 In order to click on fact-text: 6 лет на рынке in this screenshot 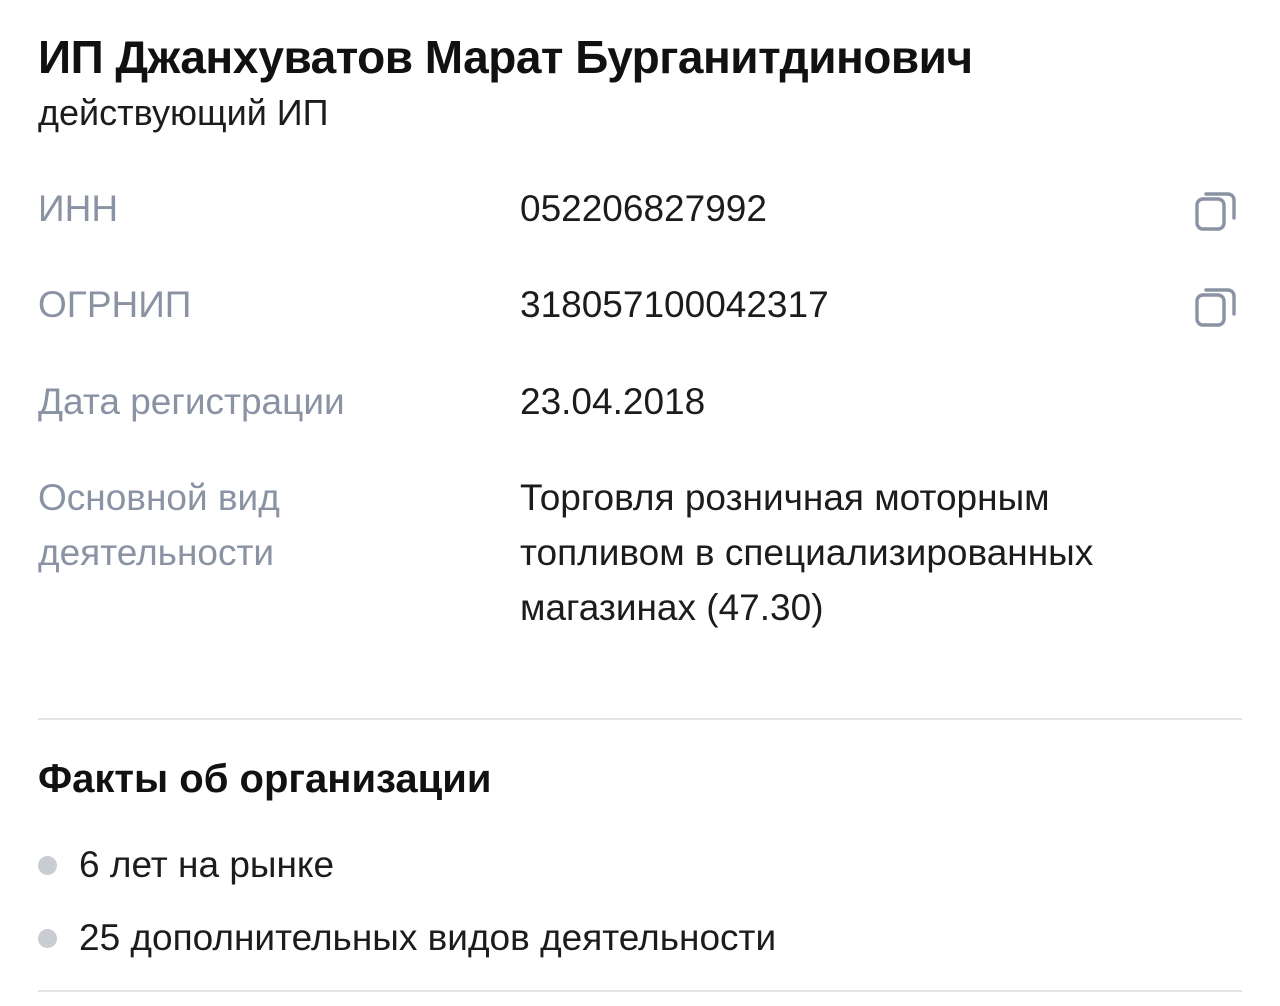, I will do `click(207, 864)`.